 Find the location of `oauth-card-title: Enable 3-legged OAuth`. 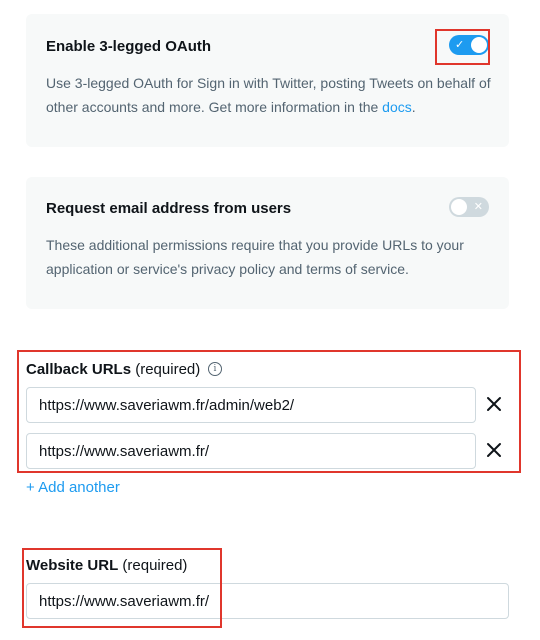

oauth-card-title: Enable 3-legged OAuth is located at coordinates (129, 46).